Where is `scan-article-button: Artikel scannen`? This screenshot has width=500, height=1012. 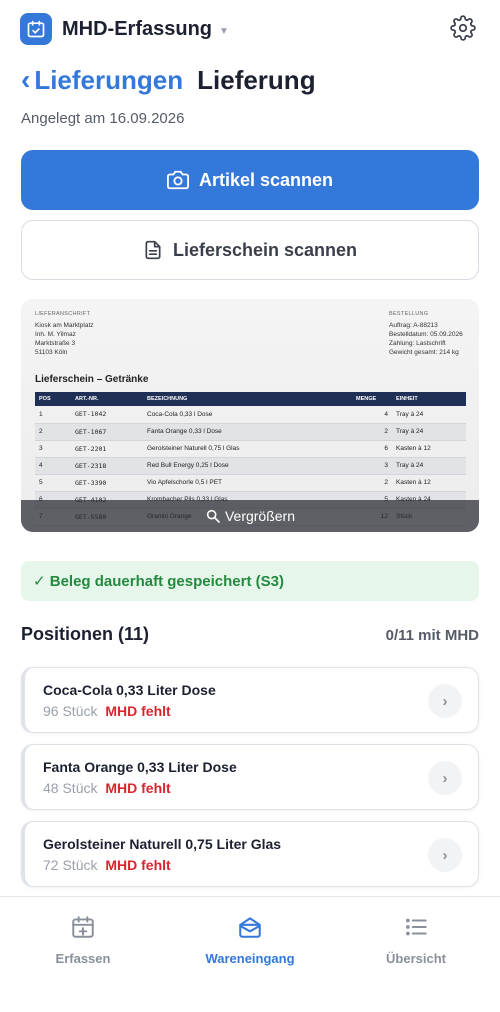
scan-article-button: Artikel scannen is located at coordinates (250, 180).